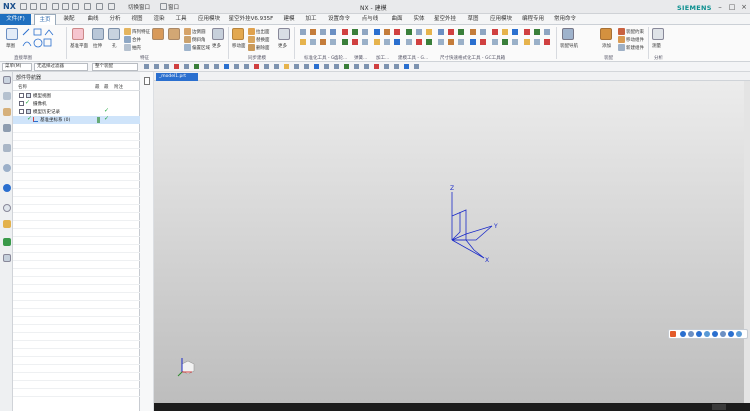 The height and width of the screenshot is (411, 750). Describe the element at coordinates (75, 6) in the screenshot. I see `paste-icon` at that location.